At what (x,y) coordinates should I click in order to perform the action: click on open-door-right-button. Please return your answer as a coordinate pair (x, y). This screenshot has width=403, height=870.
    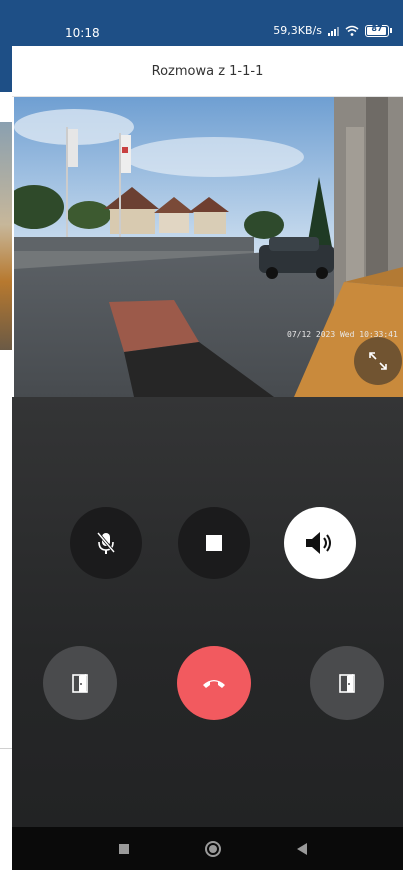
    Looking at the image, I should click on (347, 683).